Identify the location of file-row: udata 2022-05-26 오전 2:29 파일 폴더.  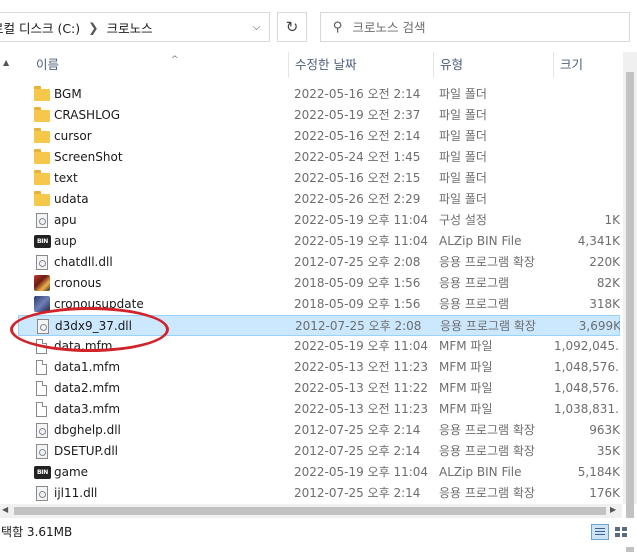
(319, 199).